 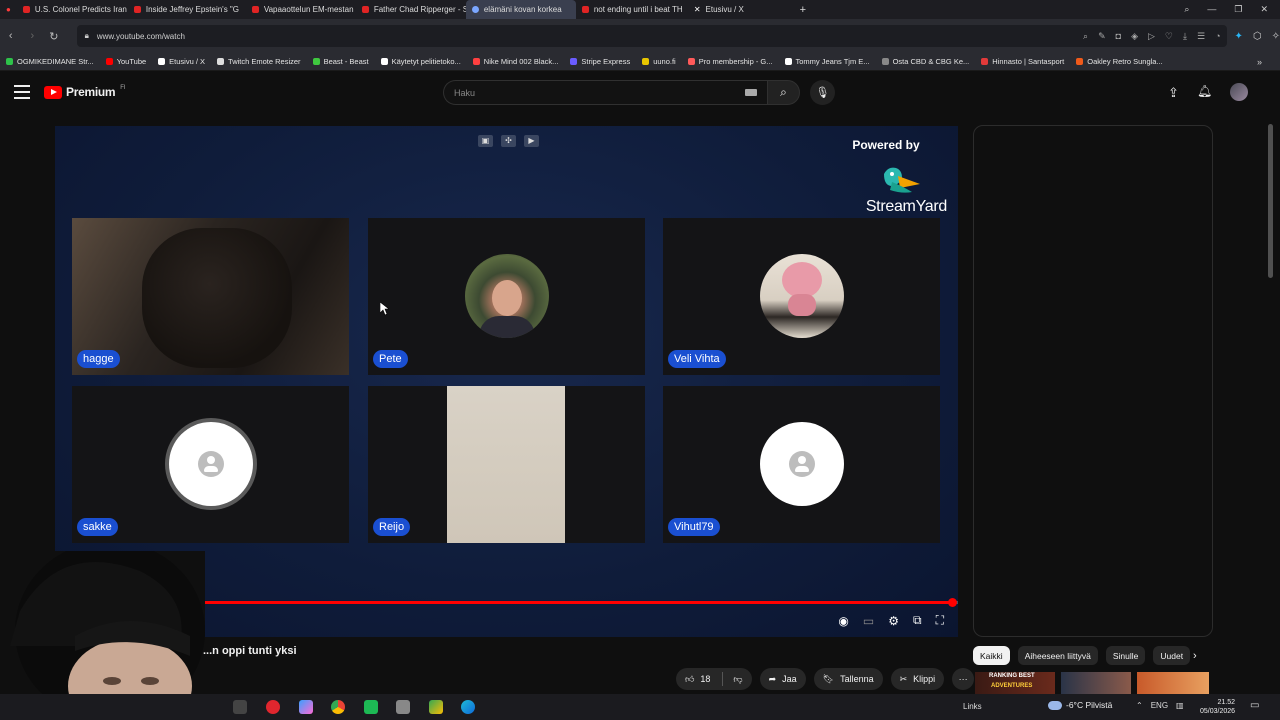 What do you see at coordinates (210, 296) in the screenshot?
I see `participant-tile-hagge: hagge` at bounding box center [210, 296].